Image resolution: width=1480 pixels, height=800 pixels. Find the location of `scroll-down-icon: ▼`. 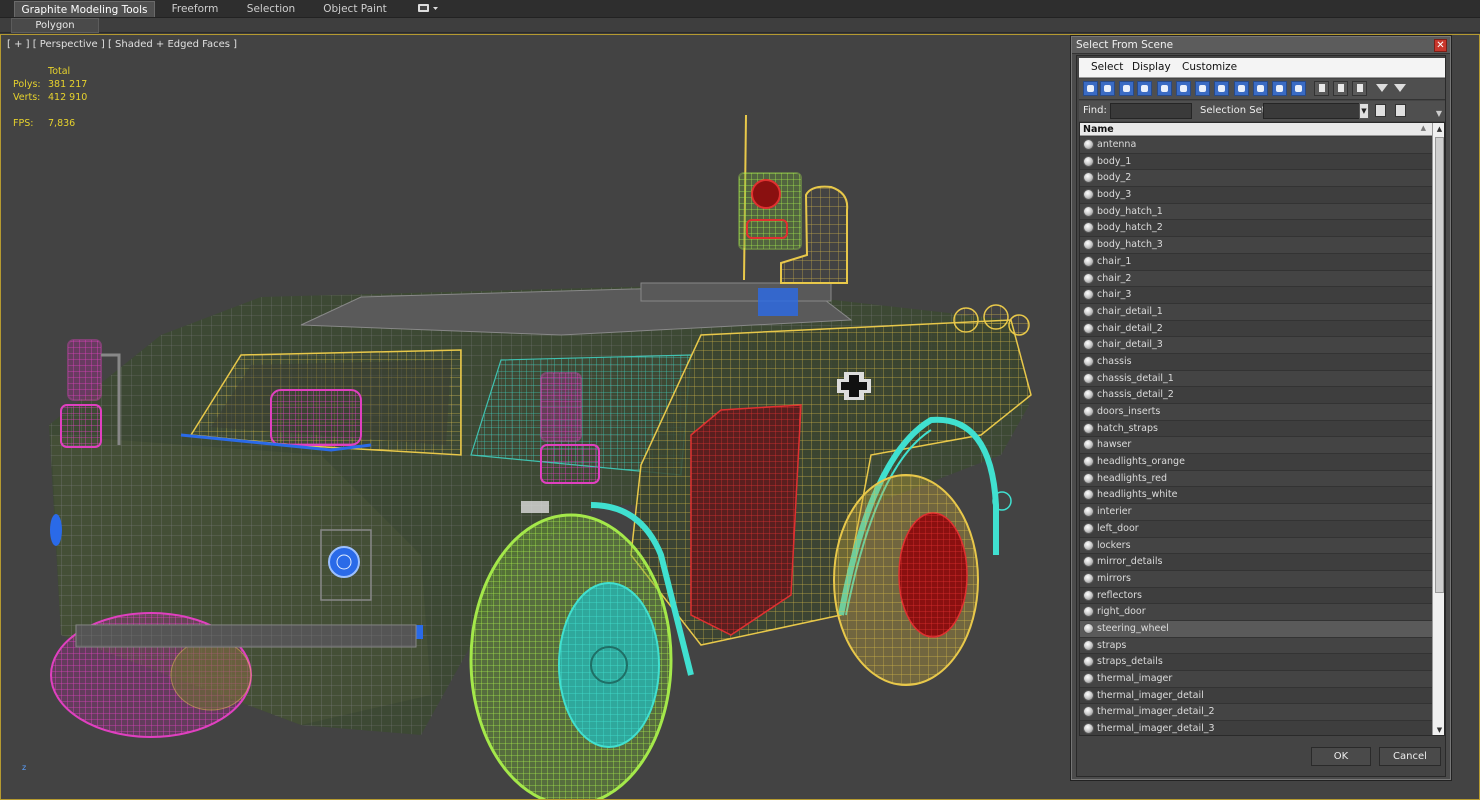

scroll-down-icon: ▼ is located at coordinates (1438, 729).